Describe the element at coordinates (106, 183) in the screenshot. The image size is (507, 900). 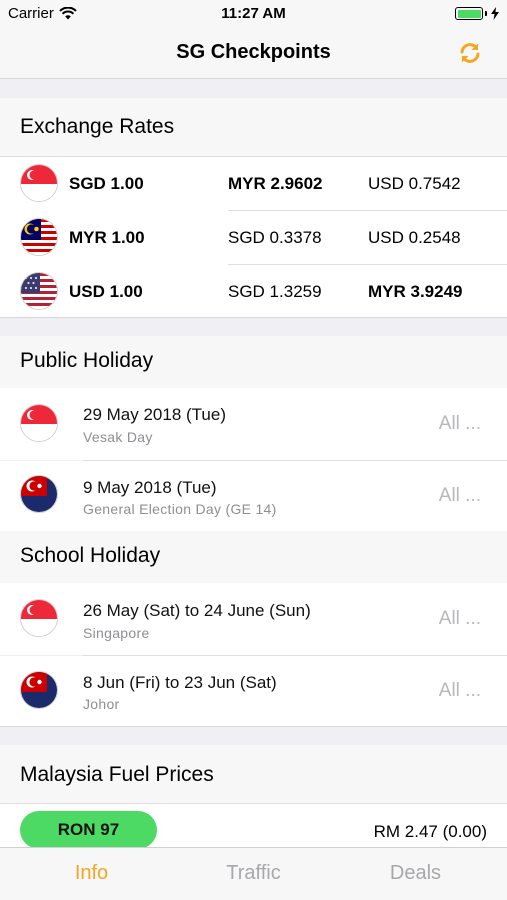
I see `rate-base: SGD 1.00` at that location.